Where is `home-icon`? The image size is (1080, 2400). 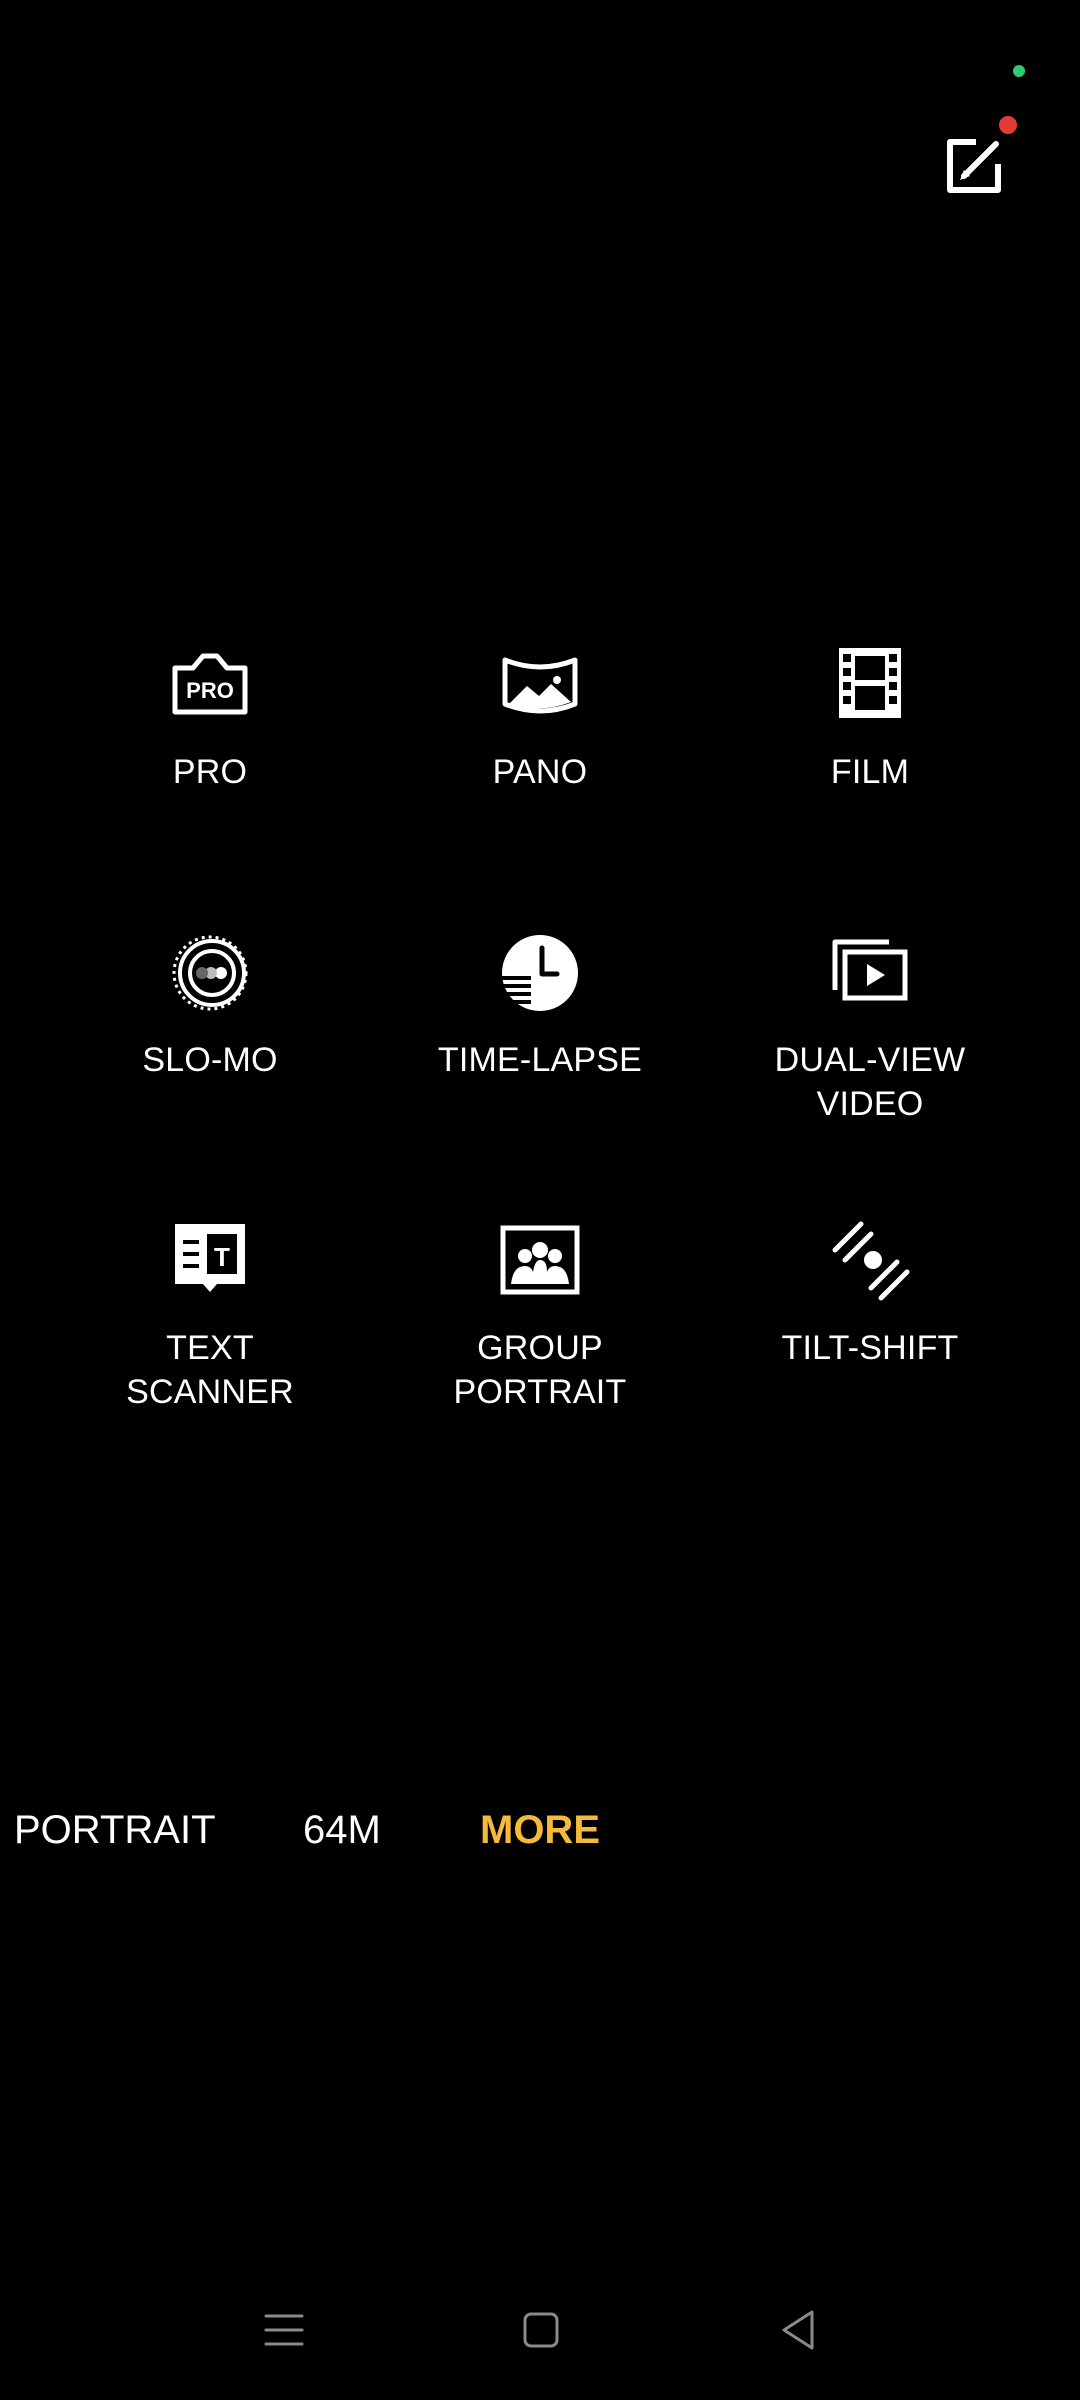 home-icon is located at coordinates (541, 2330).